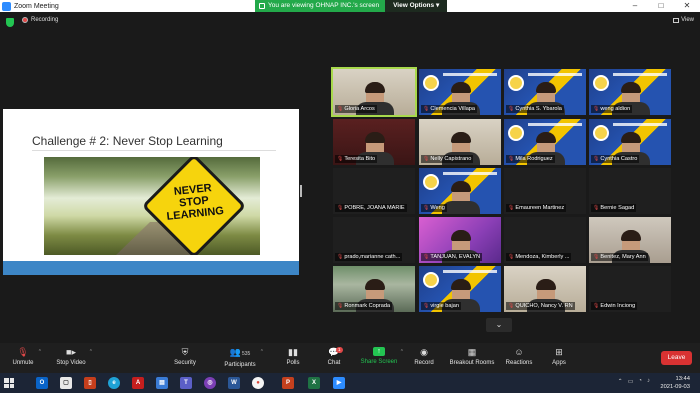 This screenshot has height=393, width=700. What do you see at coordinates (519, 356) in the screenshot?
I see `reactions-button: ☺ Reactions` at bounding box center [519, 356].